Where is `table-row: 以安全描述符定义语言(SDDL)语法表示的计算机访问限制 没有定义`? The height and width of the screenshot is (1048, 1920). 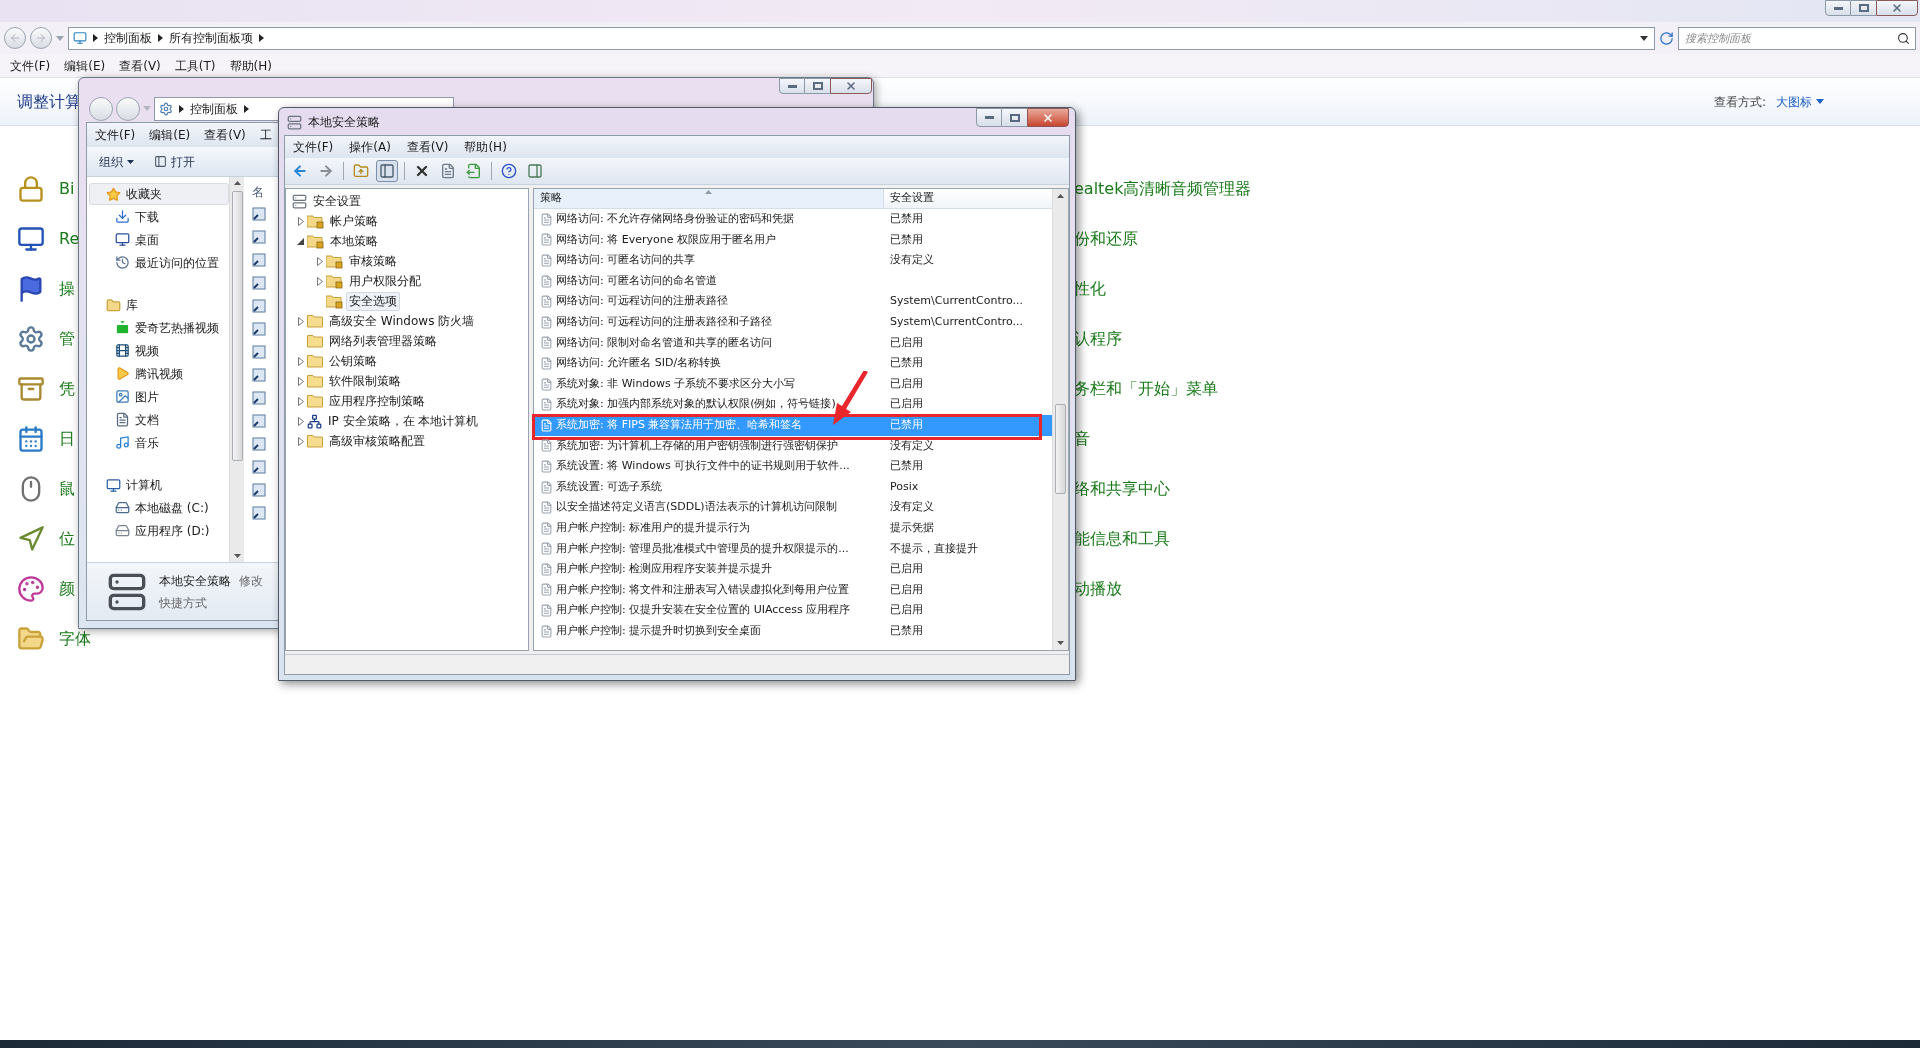
table-row: 以安全描述符定义语言(SDDL)语法表示的计算机访问限制 没有定义 is located at coordinates (793, 507).